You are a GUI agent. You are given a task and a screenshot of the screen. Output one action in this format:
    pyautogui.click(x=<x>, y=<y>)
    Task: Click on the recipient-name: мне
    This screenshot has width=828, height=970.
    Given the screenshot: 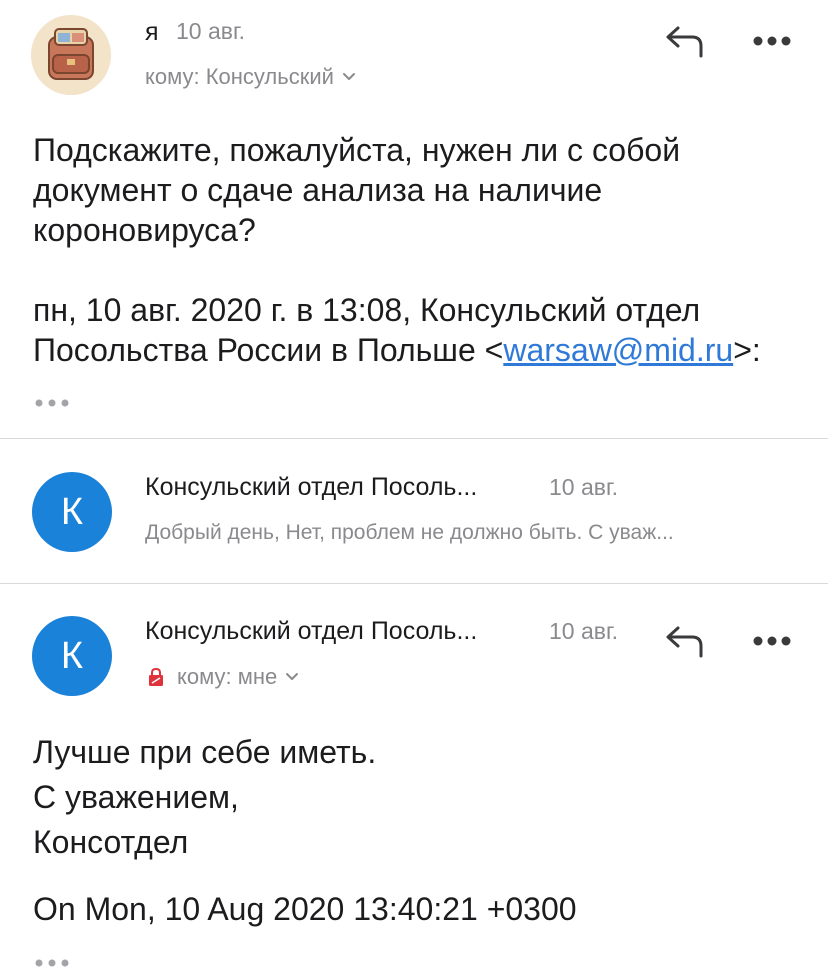 What is the action you would take?
    pyautogui.click(x=257, y=676)
    